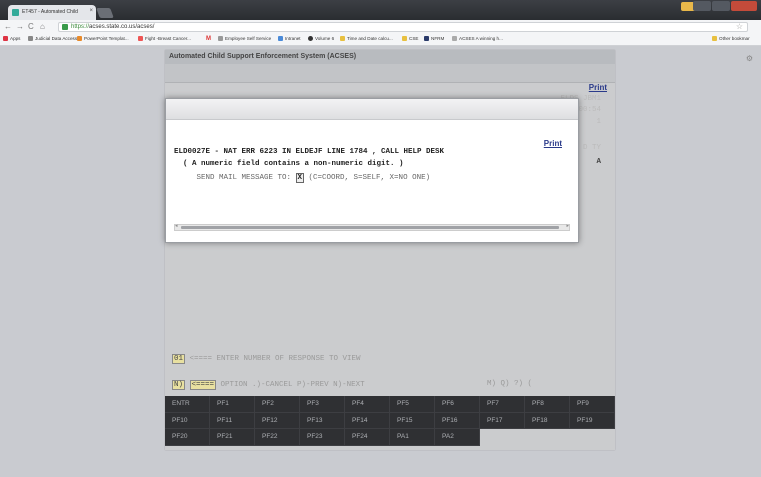 The width and height of the screenshot is (761, 477). What do you see at coordinates (179, 385) in the screenshot?
I see `option-input: N)` at bounding box center [179, 385].